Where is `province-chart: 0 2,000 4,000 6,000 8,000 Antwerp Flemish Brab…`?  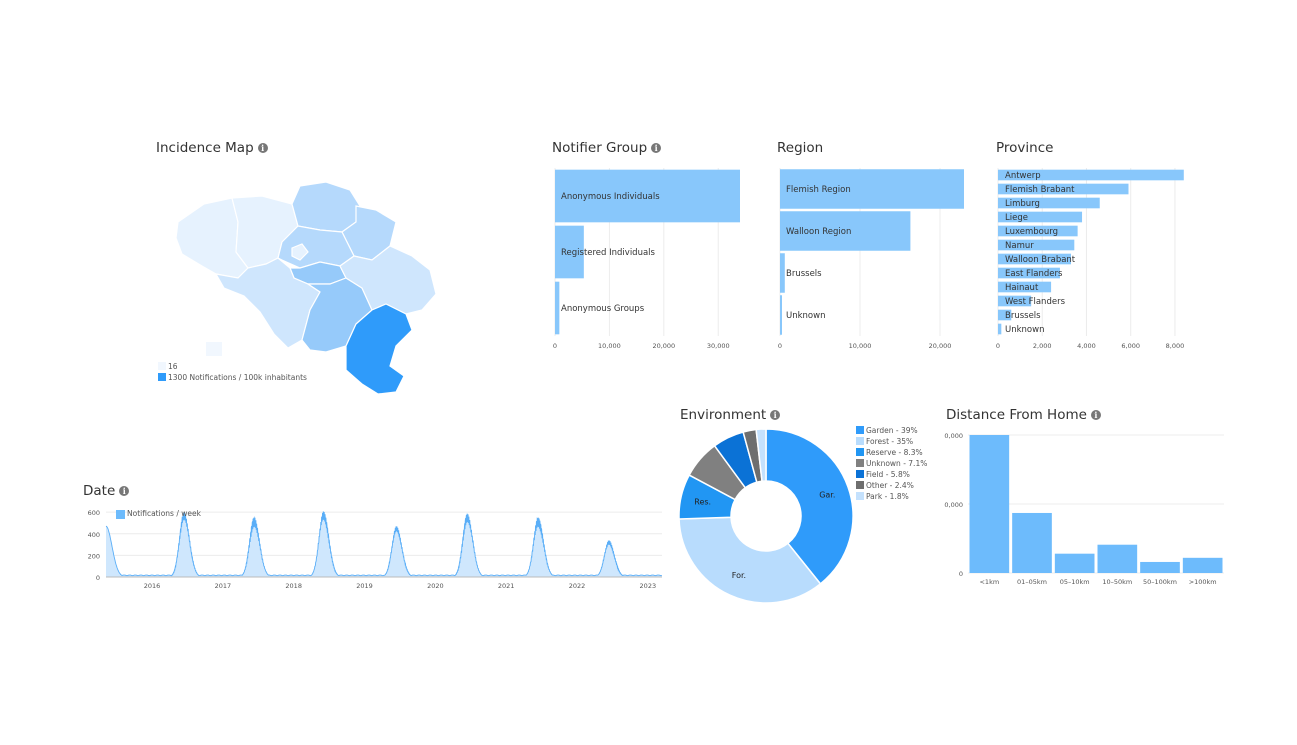
province-chart: 0 2,000 4,000 6,000 8,000 Antwerp Flemish Brab… is located at coordinates (1090, 259).